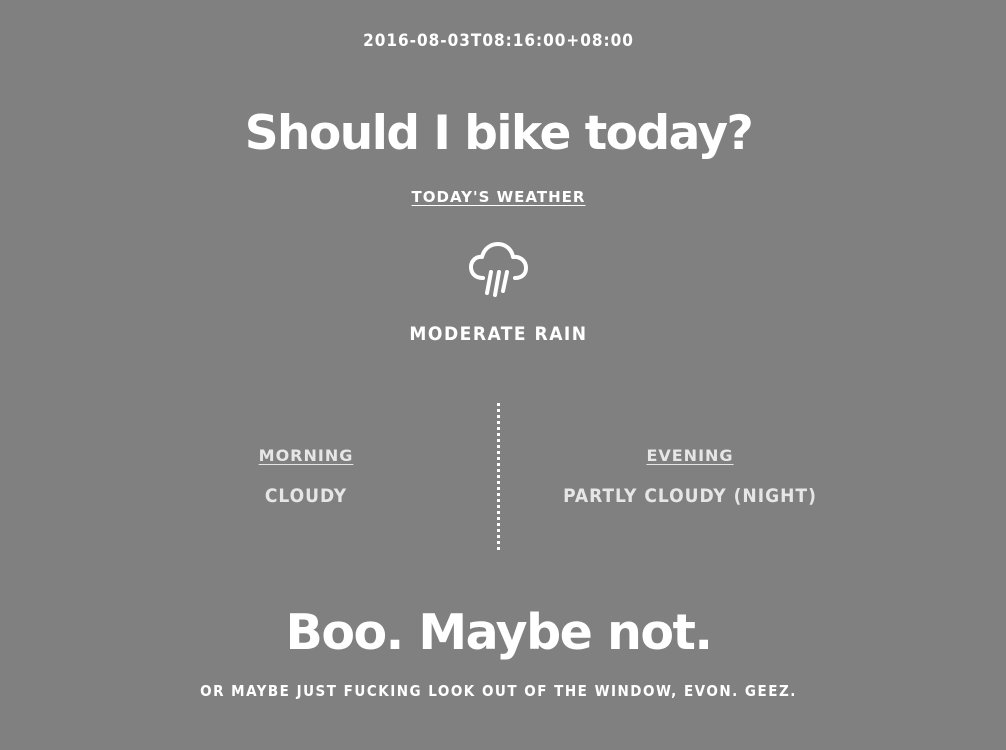  What do you see at coordinates (690, 496) in the screenshot?
I see `evening-condition: PARTLY CLOUDY (NIGHT)` at bounding box center [690, 496].